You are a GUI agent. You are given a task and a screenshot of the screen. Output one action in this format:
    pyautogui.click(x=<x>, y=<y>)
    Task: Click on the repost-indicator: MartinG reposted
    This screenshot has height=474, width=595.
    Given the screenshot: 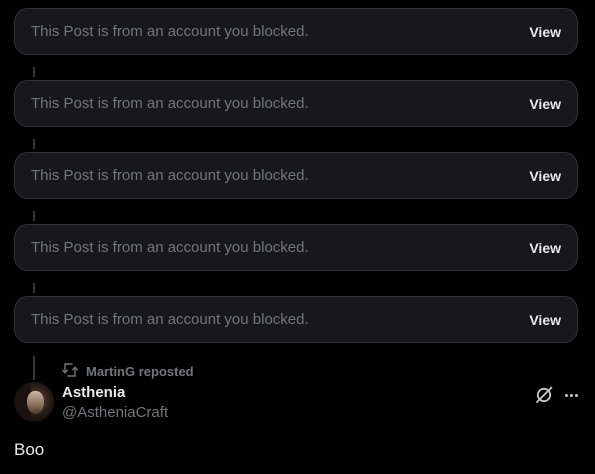 What is the action you would take?
    pyautogui.click(x=128, y=371)
    